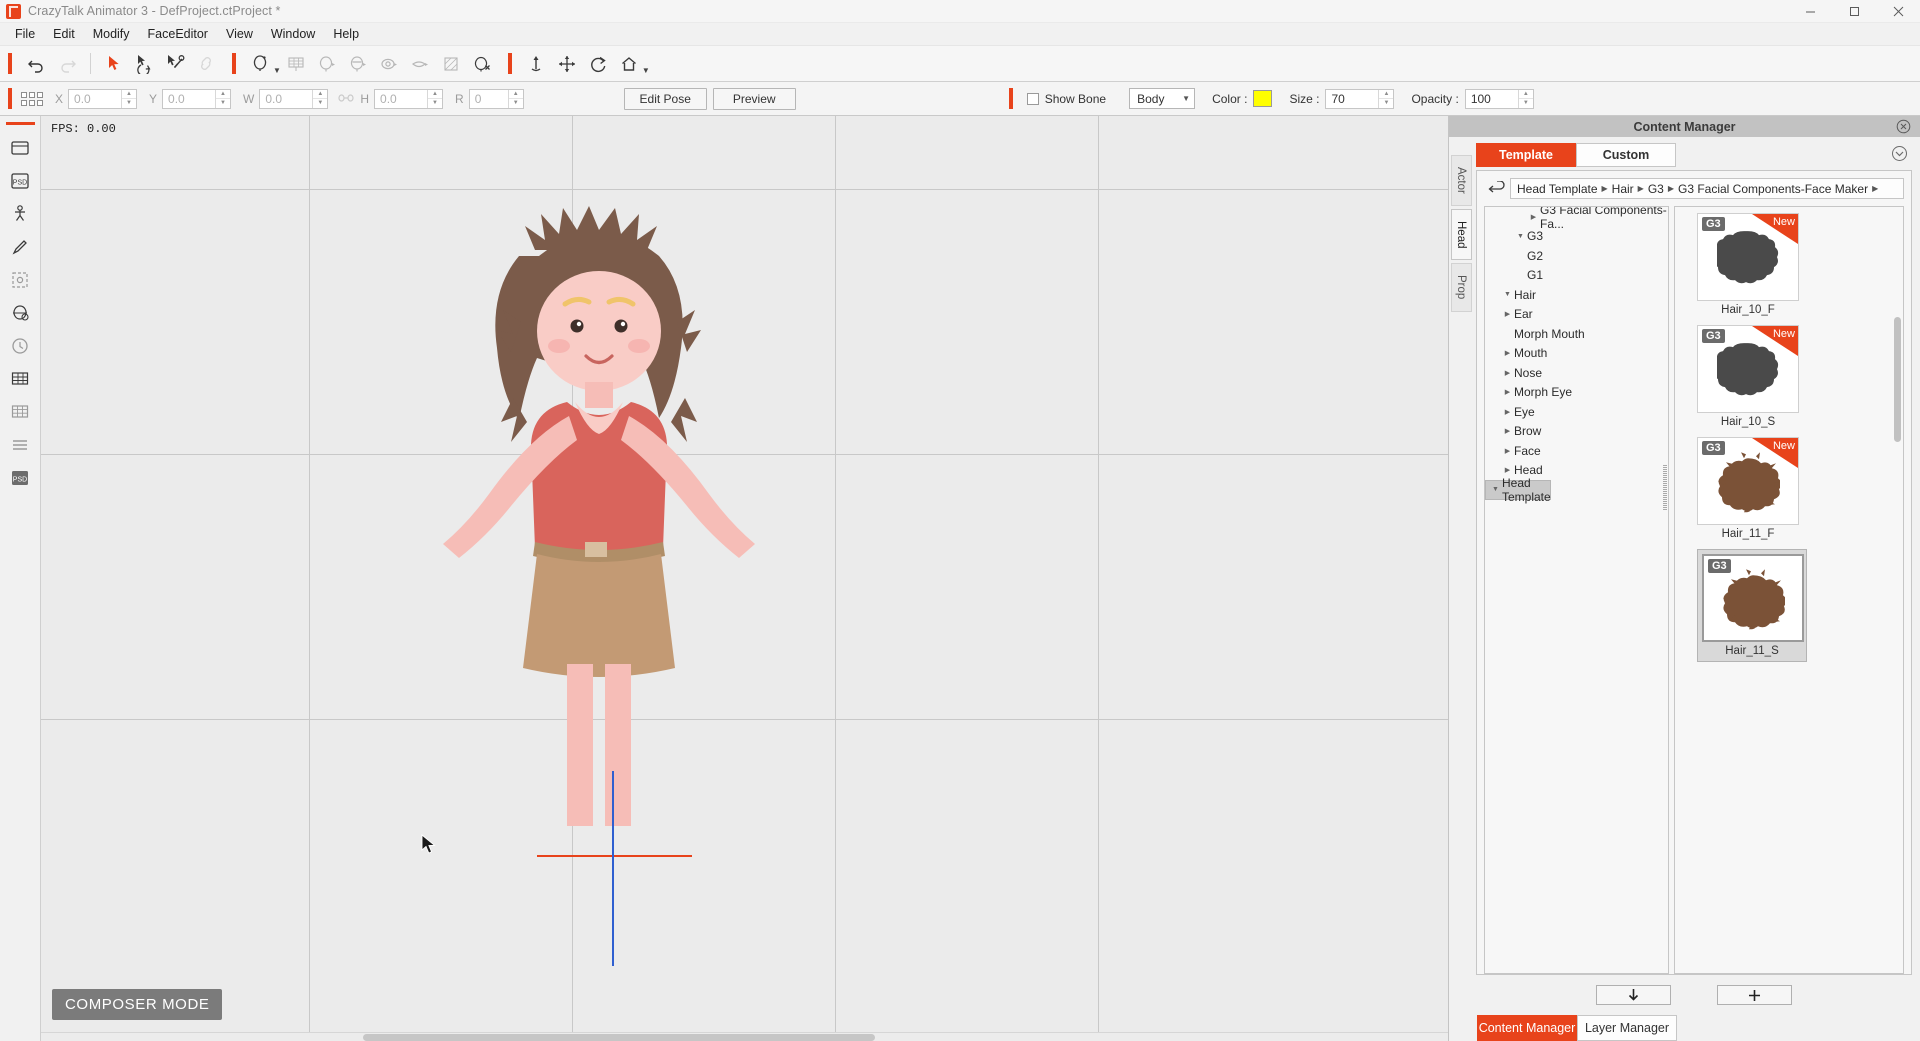 The height and width of the screenshot is (1041, 1920). What do you see at coordinates (113, 64) in the screenshot?
I see `select-arrow-icon` at bounding box center [113, 64].